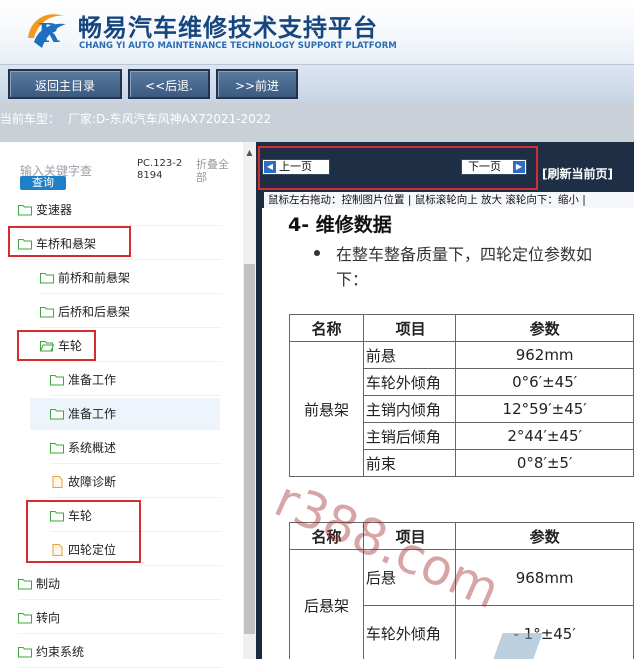 This screenshot has height=668, width=634. I want to click on tree-item-label: 制动, so click(48, 584).